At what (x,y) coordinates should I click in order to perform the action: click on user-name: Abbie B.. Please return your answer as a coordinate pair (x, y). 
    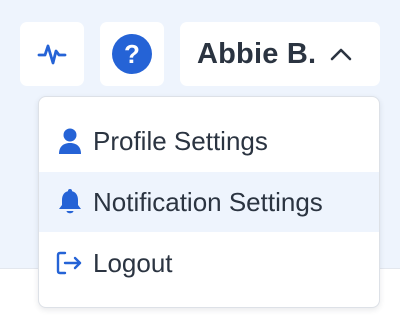
    Looking at the image, I should click on (257, 53).